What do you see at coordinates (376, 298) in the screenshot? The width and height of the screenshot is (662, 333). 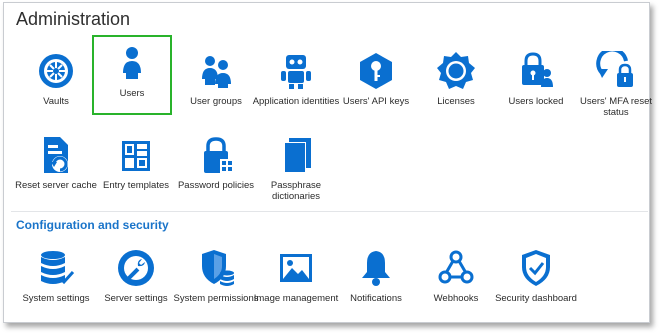 I see `tile-label: Notifications` at bounding box center [376, 298].